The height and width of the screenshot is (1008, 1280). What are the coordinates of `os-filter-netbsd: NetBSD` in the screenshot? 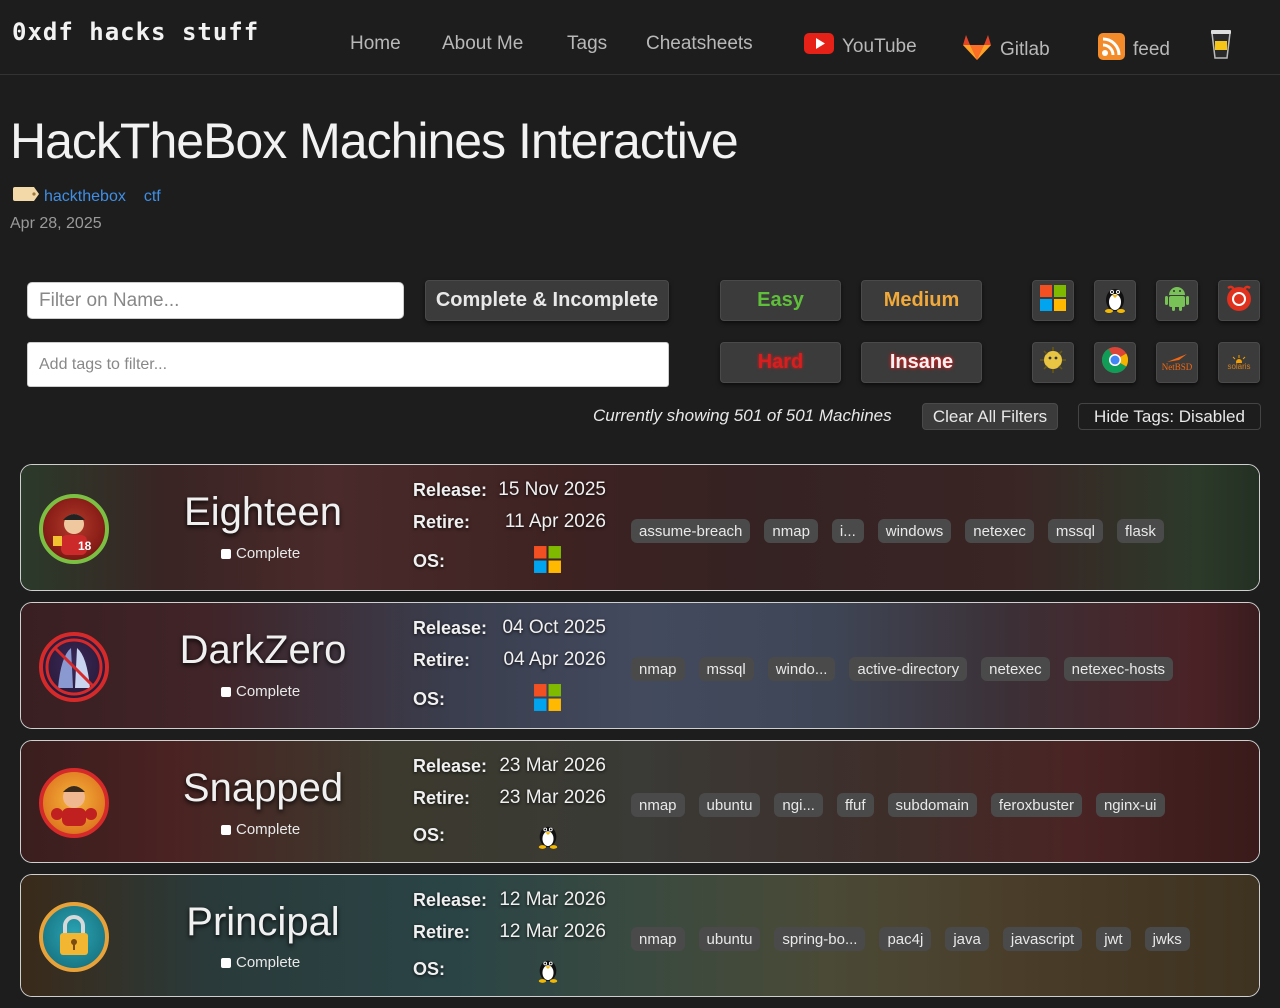 It's located at (1177, 362).